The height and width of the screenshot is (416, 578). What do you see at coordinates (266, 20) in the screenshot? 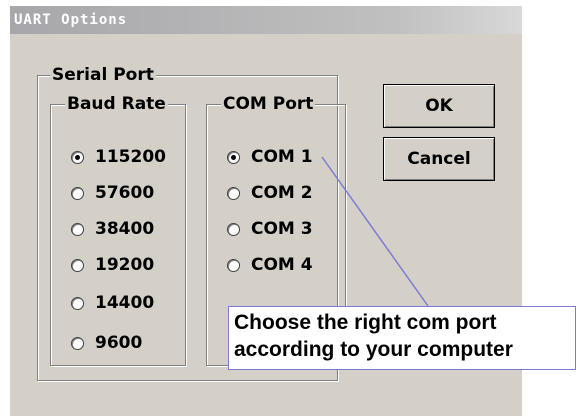
I see `title-bar: UART Options` at bounding box center [266, 20].